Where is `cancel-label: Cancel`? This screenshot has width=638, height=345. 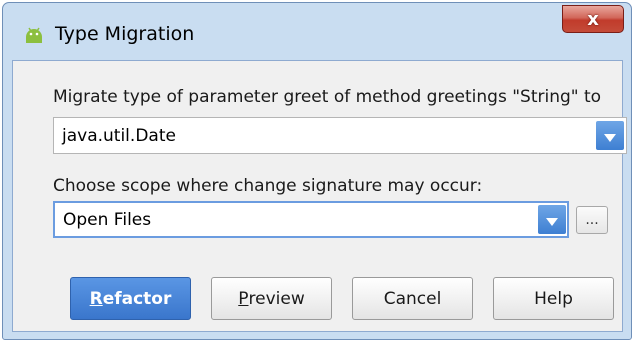
cancel-label: Cancel is located at coordinates (412, 298).